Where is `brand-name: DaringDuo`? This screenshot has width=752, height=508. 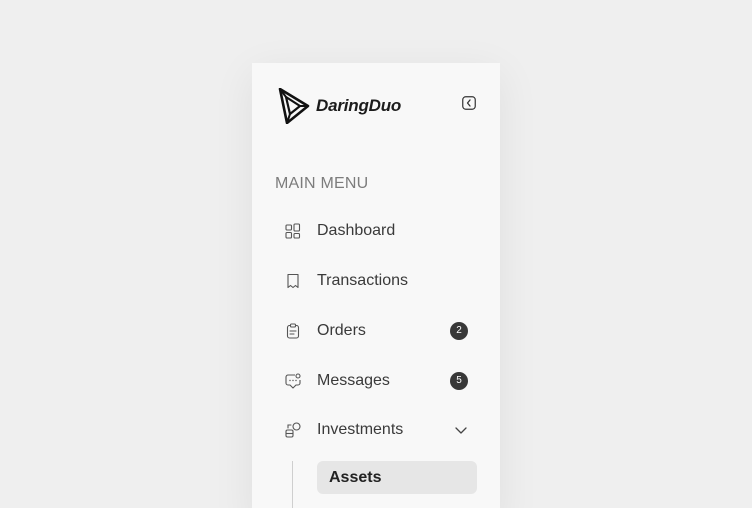 brand-name: DaringDuo is located at coordinates (359, 105).